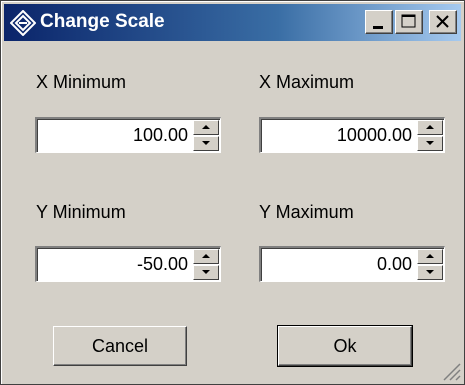 Image resolution: width=465 pixels, height=385 pixels. I want to click on x-minimum-spinbox, so click(128, 135).